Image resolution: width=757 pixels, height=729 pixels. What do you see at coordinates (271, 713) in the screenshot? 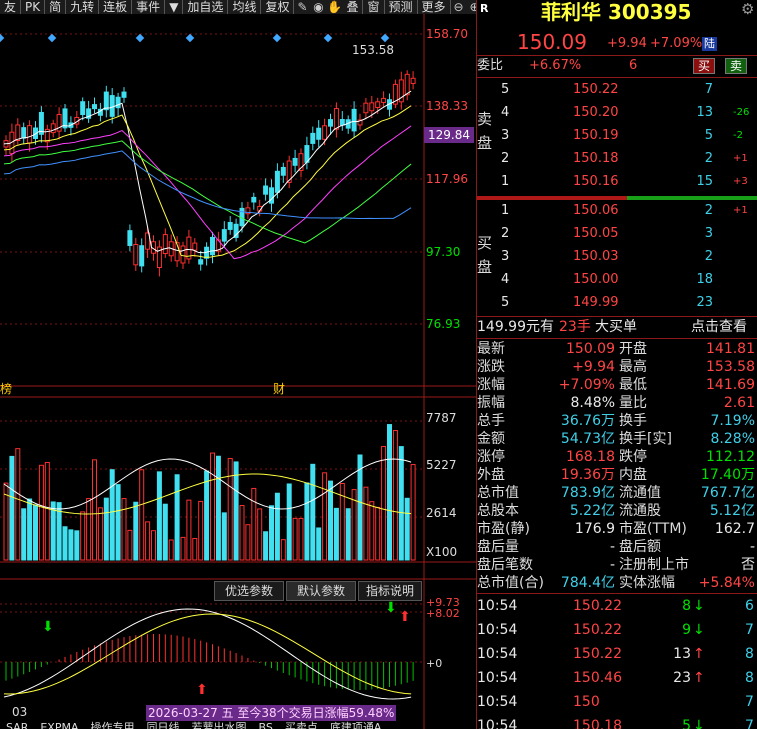
I see `interval-gain-status: 2026-03-27 五 至今38个交易日涨幅59.48%` at bounding box center [271, 713].